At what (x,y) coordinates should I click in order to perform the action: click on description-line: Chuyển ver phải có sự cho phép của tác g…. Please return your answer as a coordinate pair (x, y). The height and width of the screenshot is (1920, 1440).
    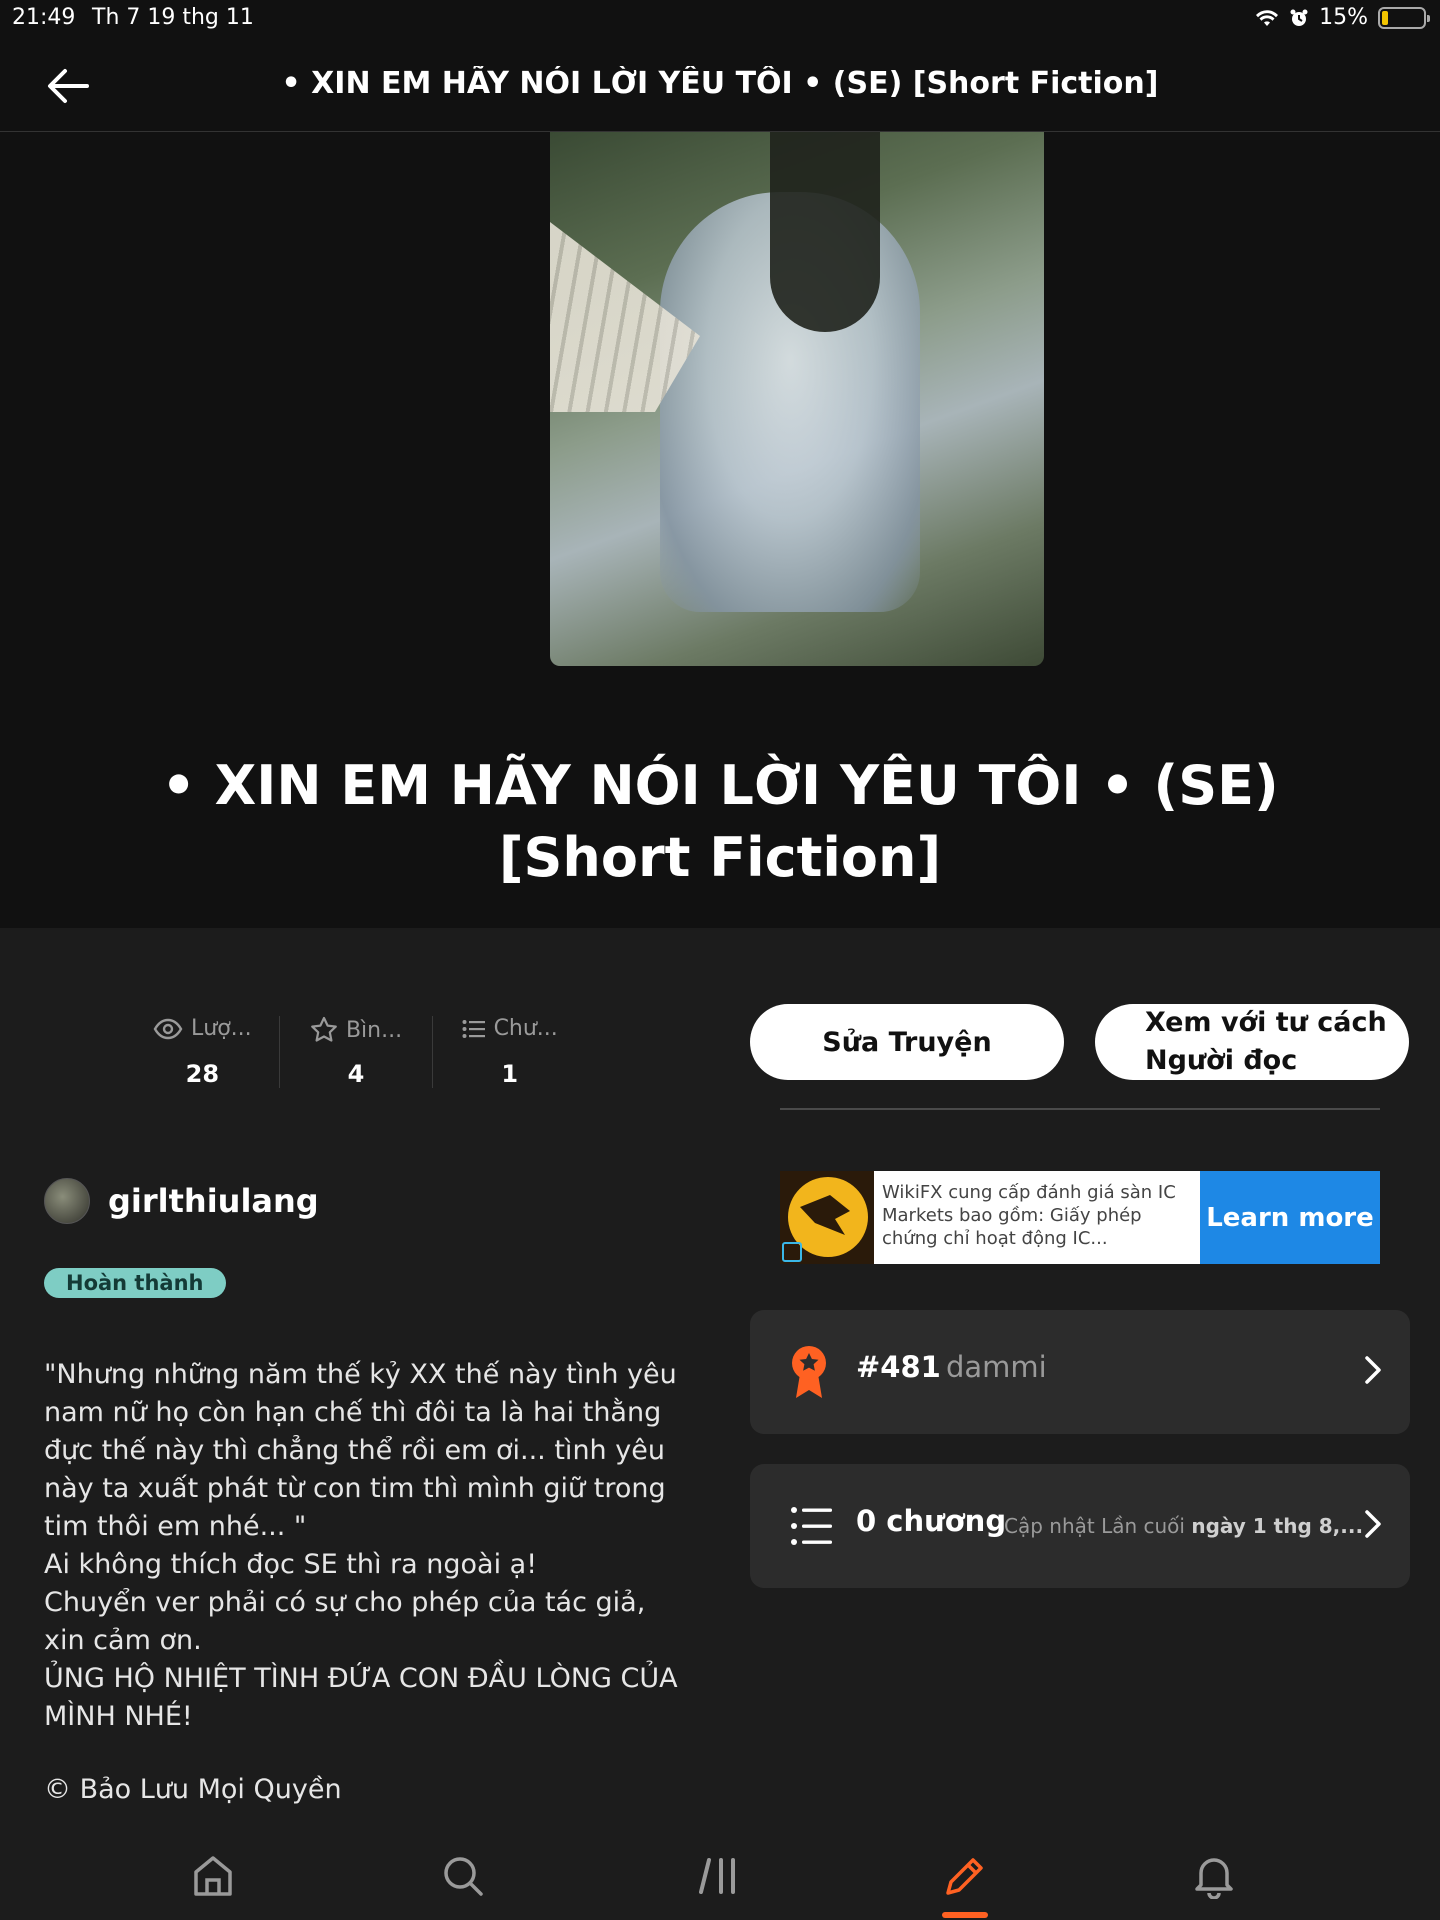
    Looking at the image, I should click on (349, 1621).